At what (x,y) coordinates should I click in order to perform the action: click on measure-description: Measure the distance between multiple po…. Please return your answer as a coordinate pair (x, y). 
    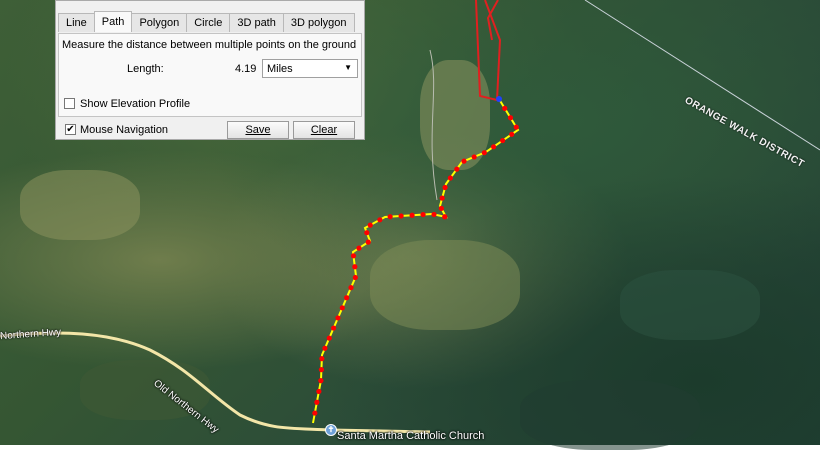
    Looking at the image, I should click on (209, 45).